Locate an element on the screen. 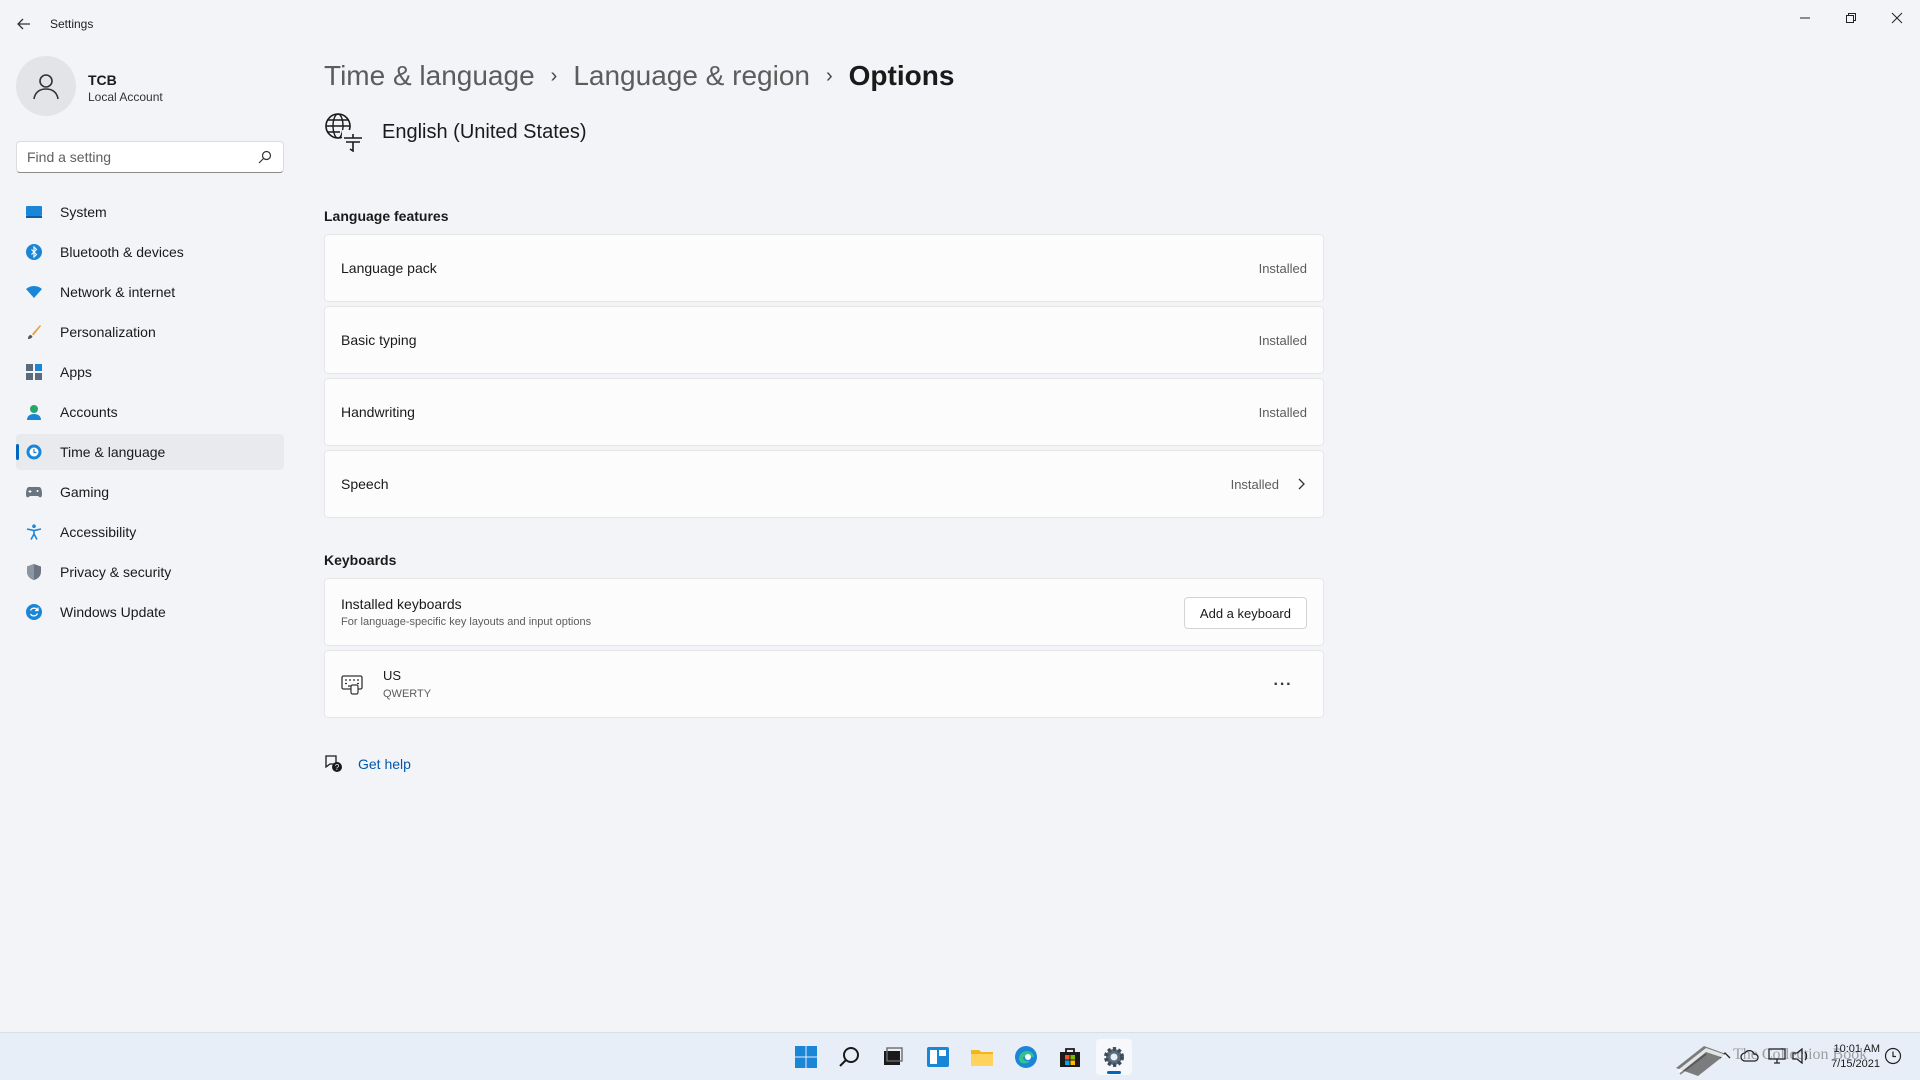  sidebar-item-bluetooth: Bluetooth & devices is located at coordinates (150, 252).